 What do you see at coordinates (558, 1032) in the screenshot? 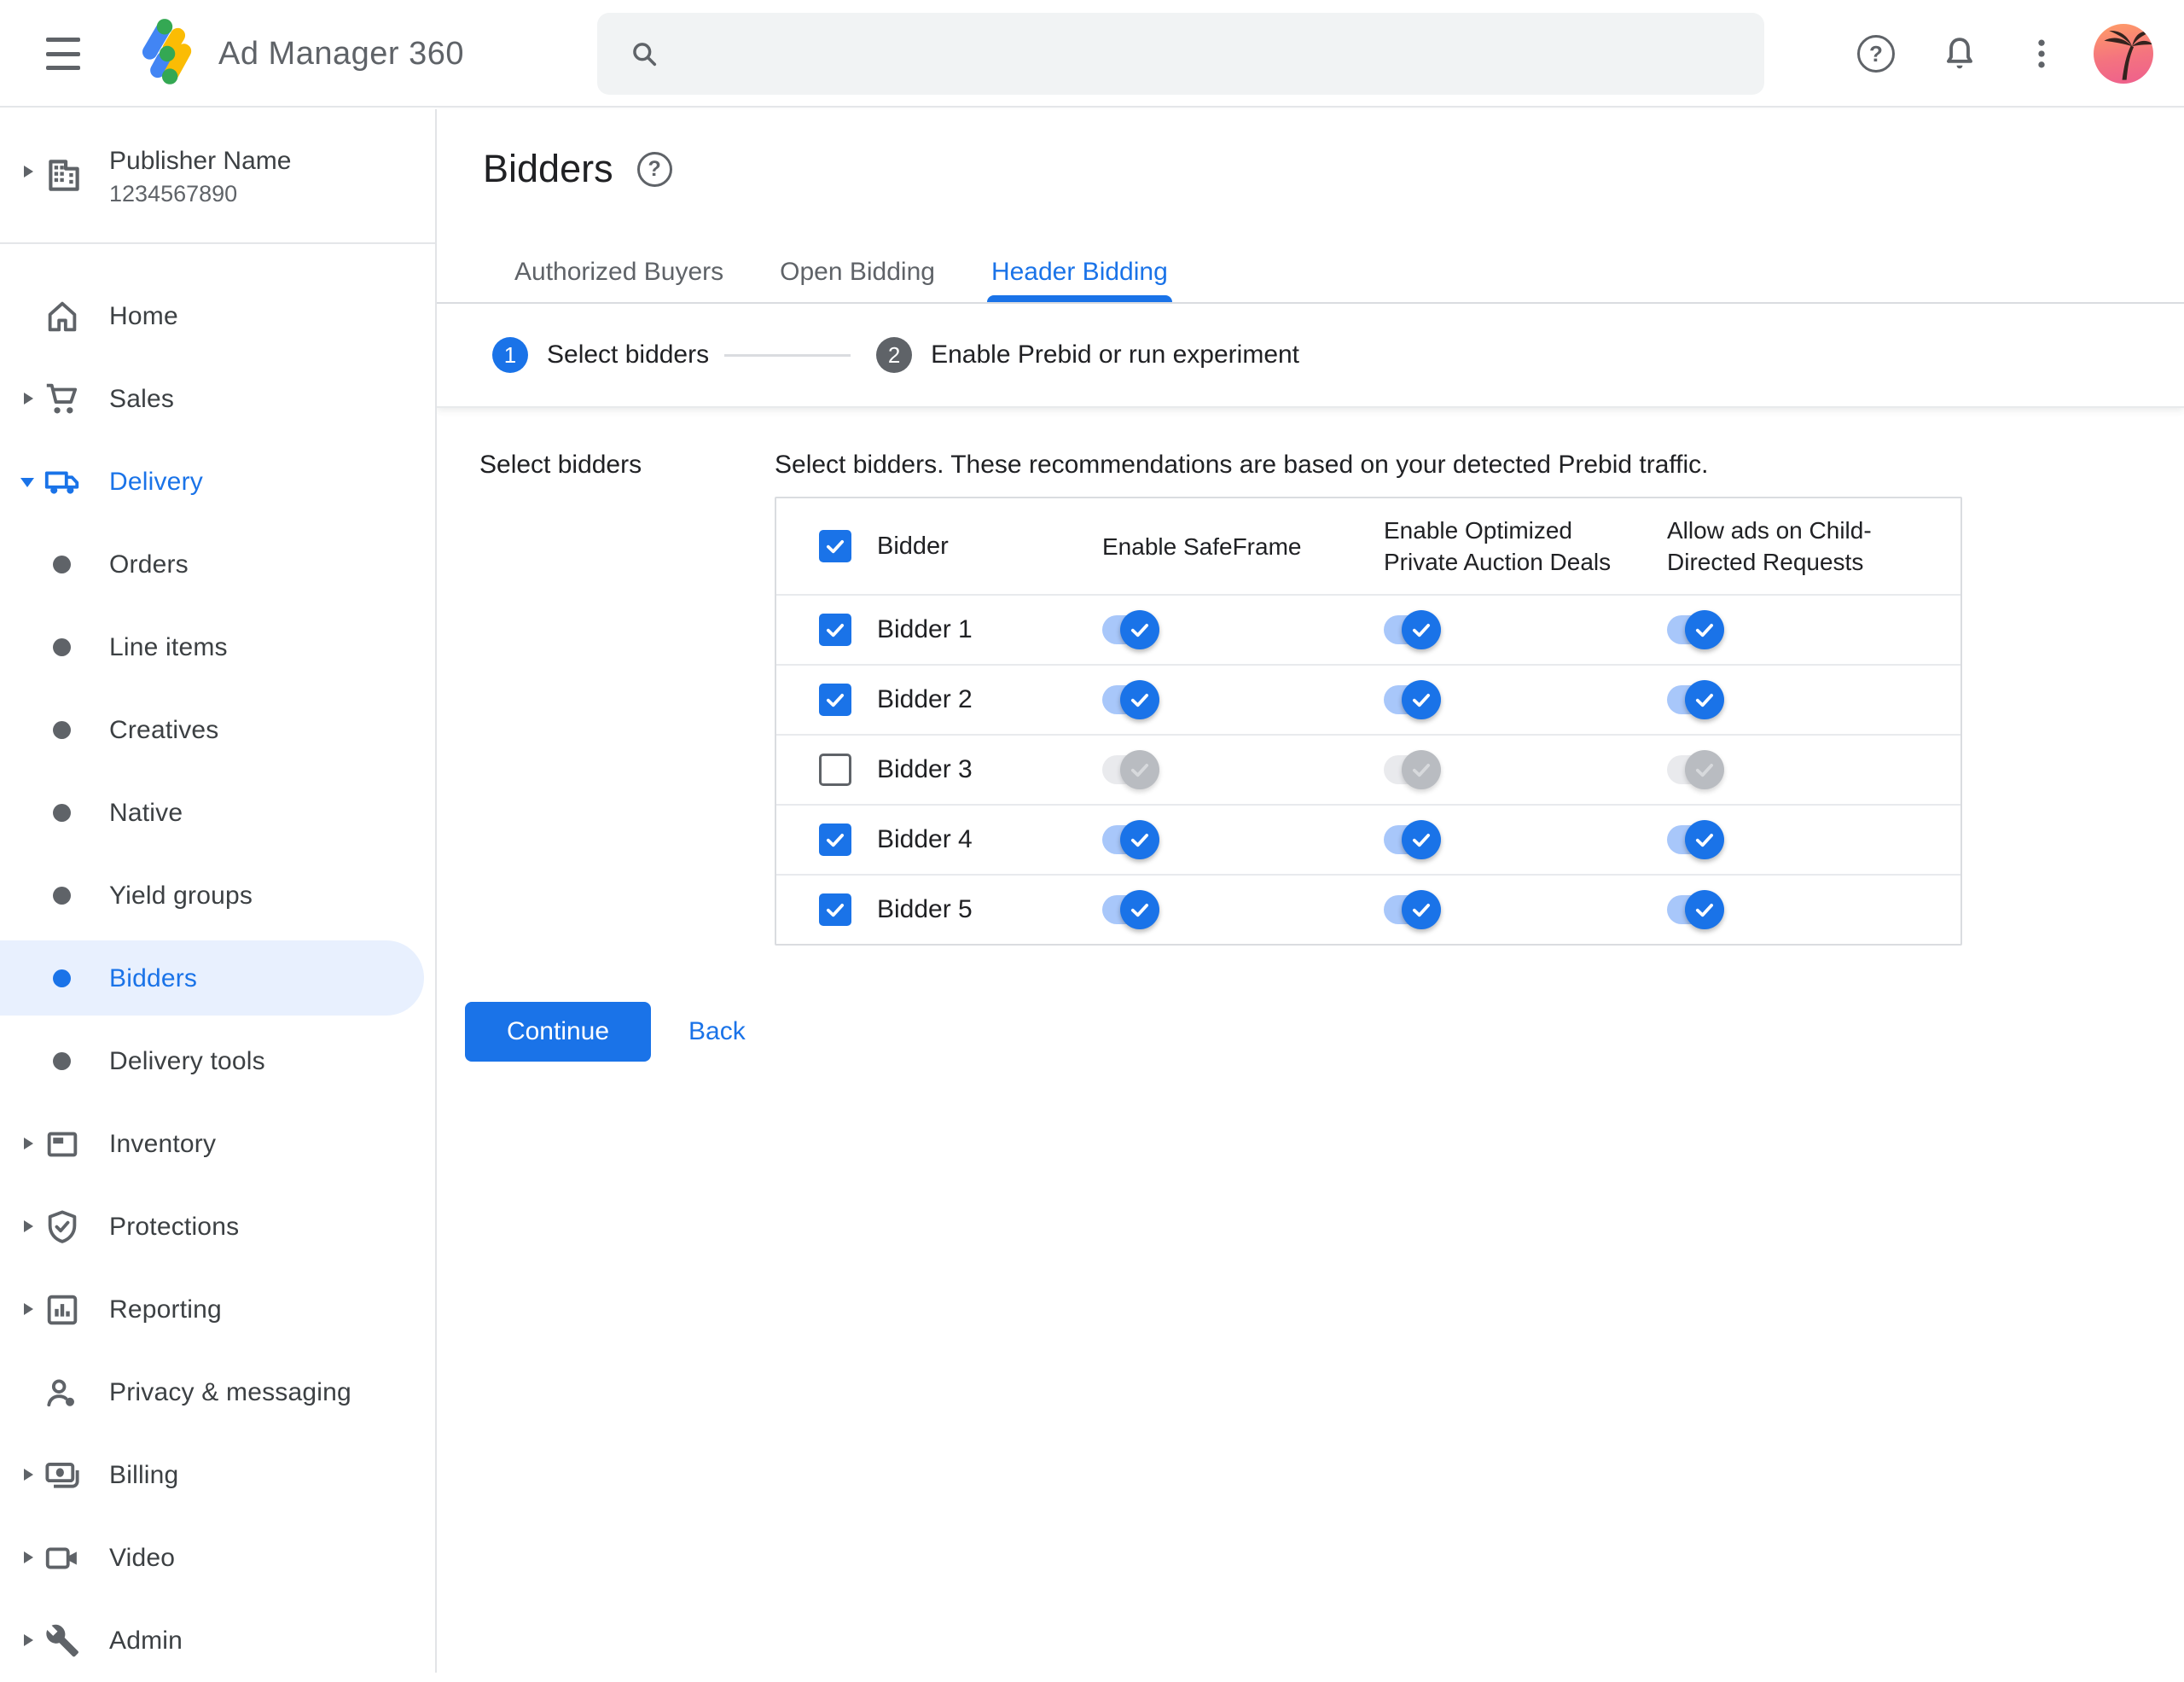
I see `continue-button: Continue` at bounding box center [558, 1032].